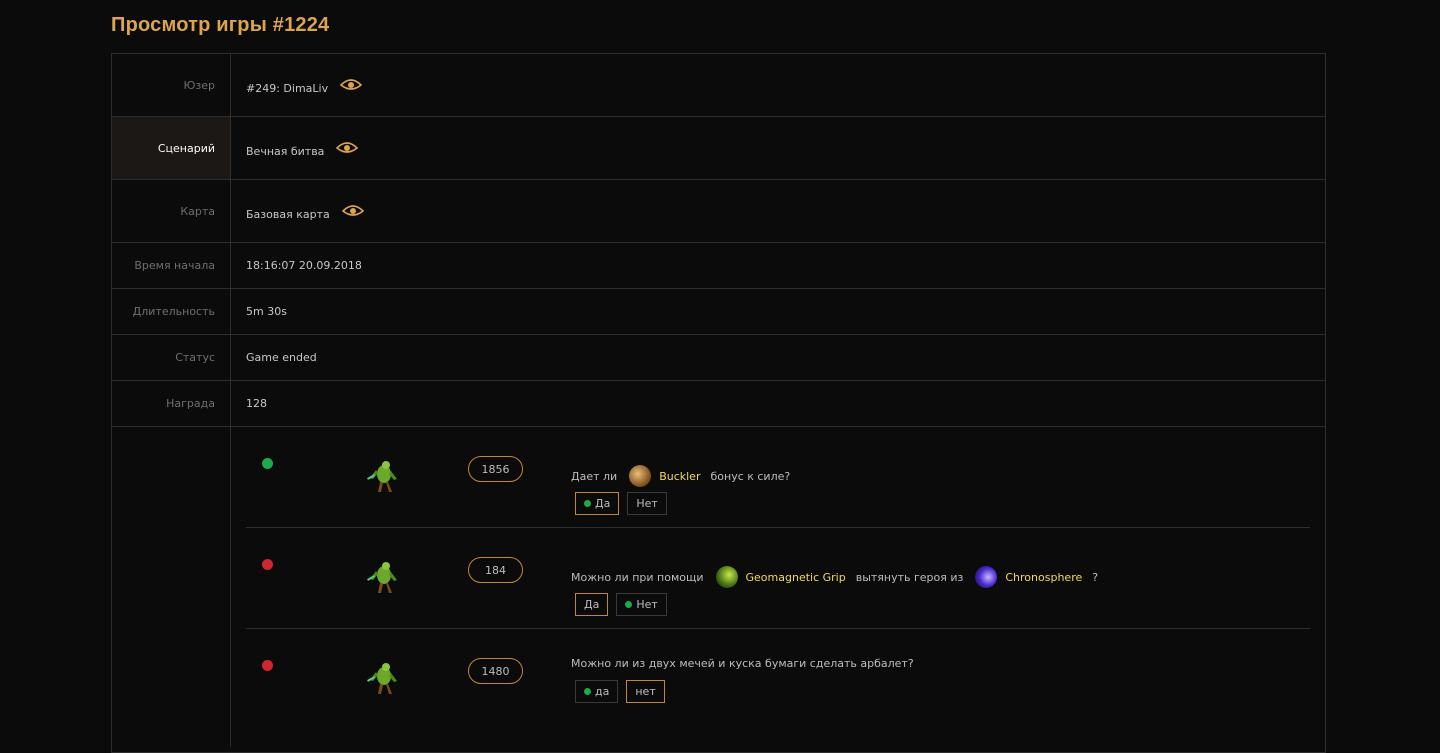 The width and height of the screenshot is (1440, 753). I want to click on score-pill: 1480, so click(495, 671).